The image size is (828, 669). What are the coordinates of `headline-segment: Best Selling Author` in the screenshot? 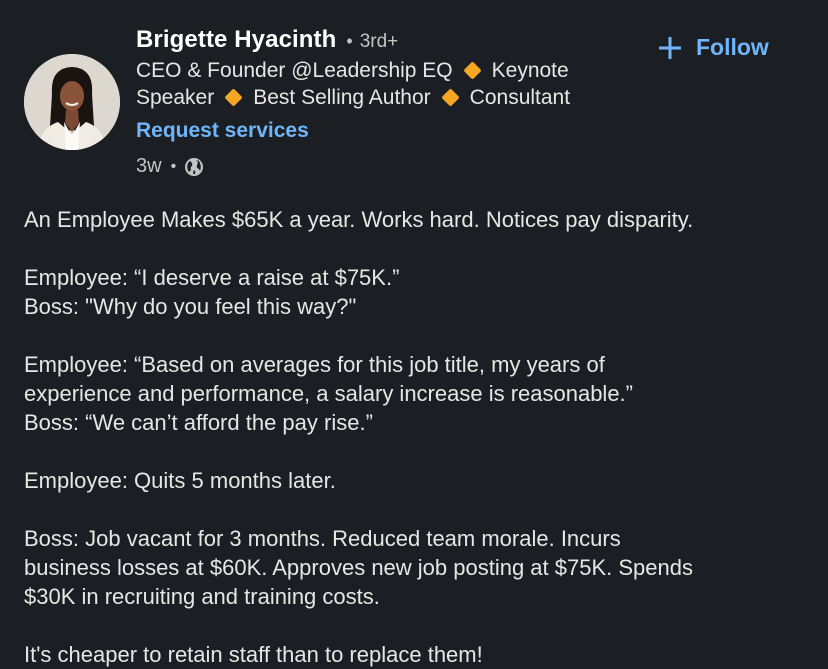 It's located at (342, 97).